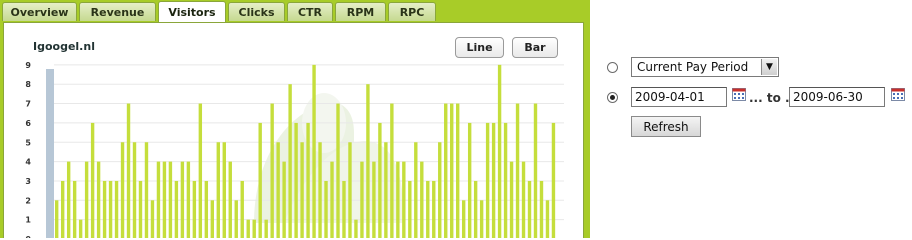 This screenshot has width=912, height=240. I want to click on y-tick-label: 3, so click(28, 181).